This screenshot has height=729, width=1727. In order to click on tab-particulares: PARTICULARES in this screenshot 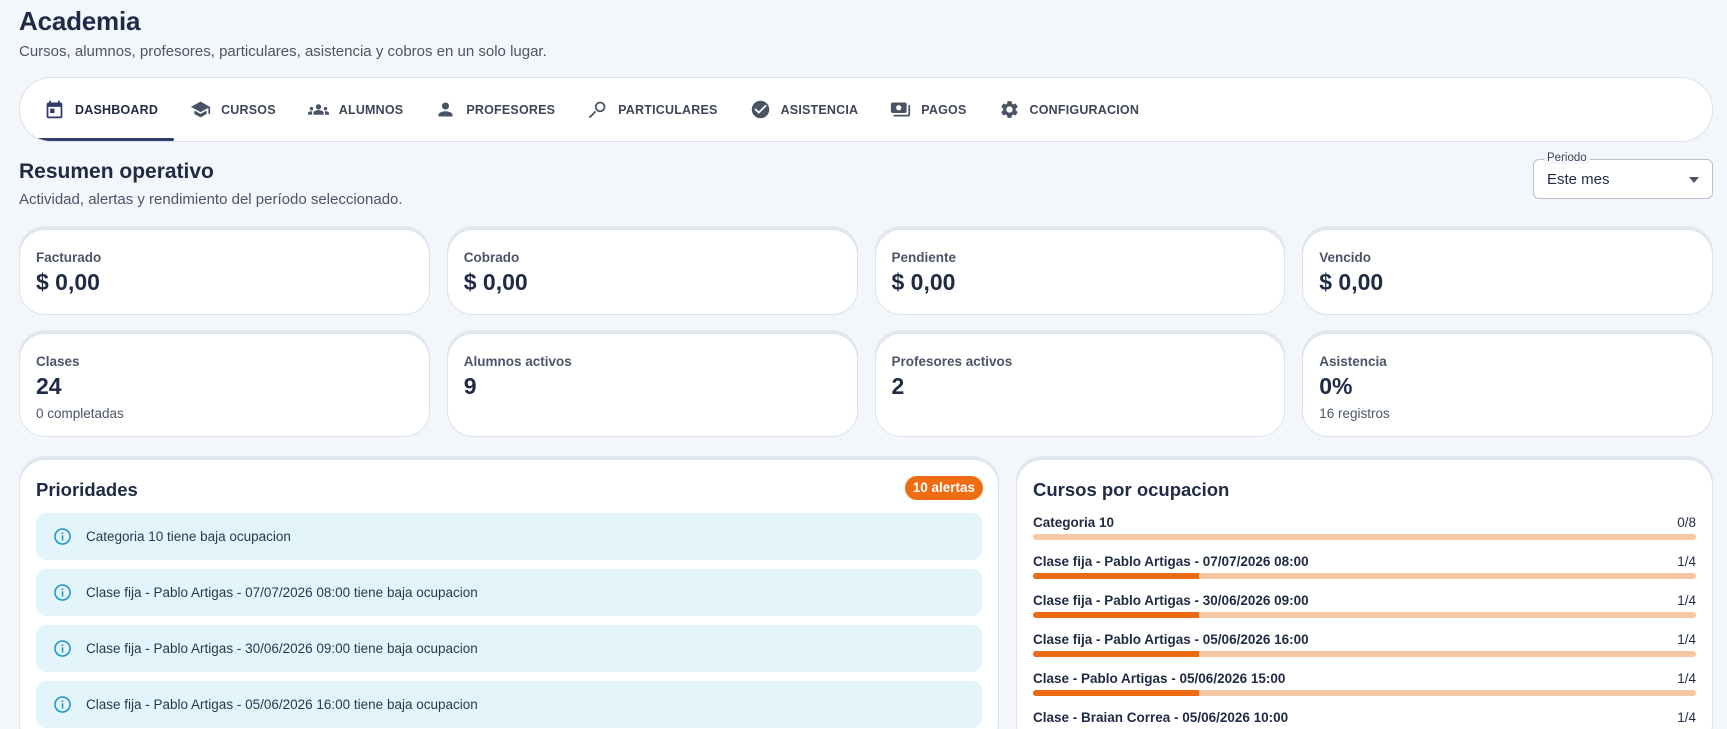, I will do `click(652, 109)`.